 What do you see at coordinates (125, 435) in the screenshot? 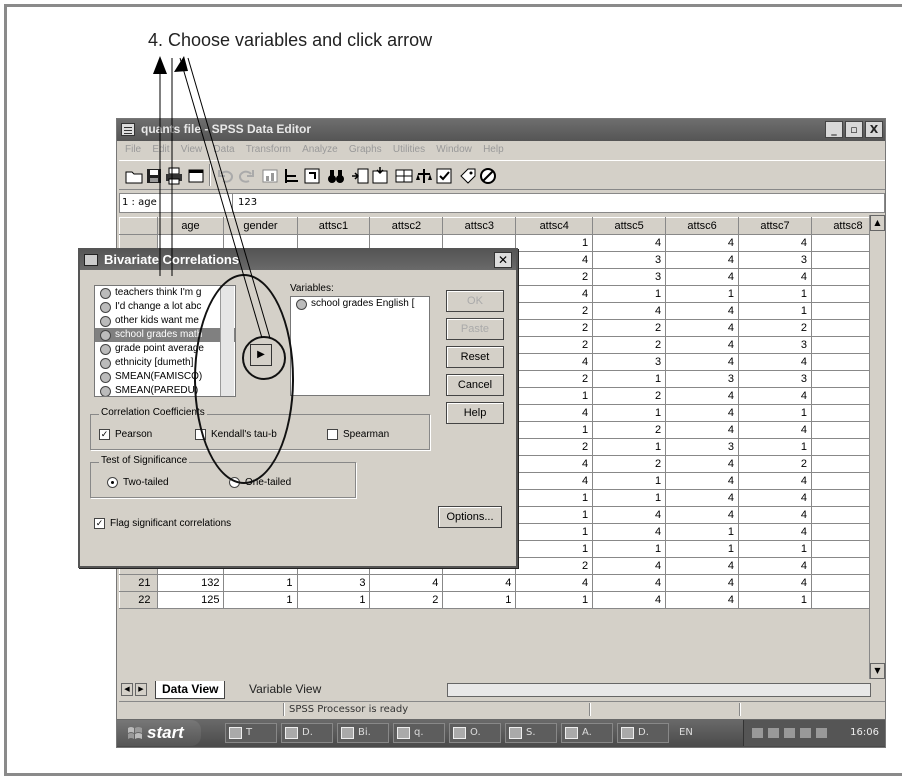
I see `pearson-checkbox: ✓ Pearson` at bounding box center [125, 435].